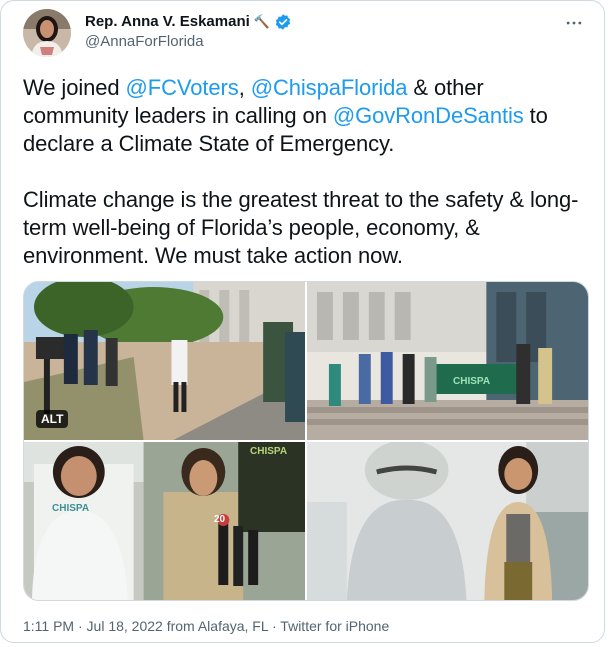  Describe the element at coordinates (182, 87) in the screenshot. I see `mention-fcvoters: @FCVoters` at that location.